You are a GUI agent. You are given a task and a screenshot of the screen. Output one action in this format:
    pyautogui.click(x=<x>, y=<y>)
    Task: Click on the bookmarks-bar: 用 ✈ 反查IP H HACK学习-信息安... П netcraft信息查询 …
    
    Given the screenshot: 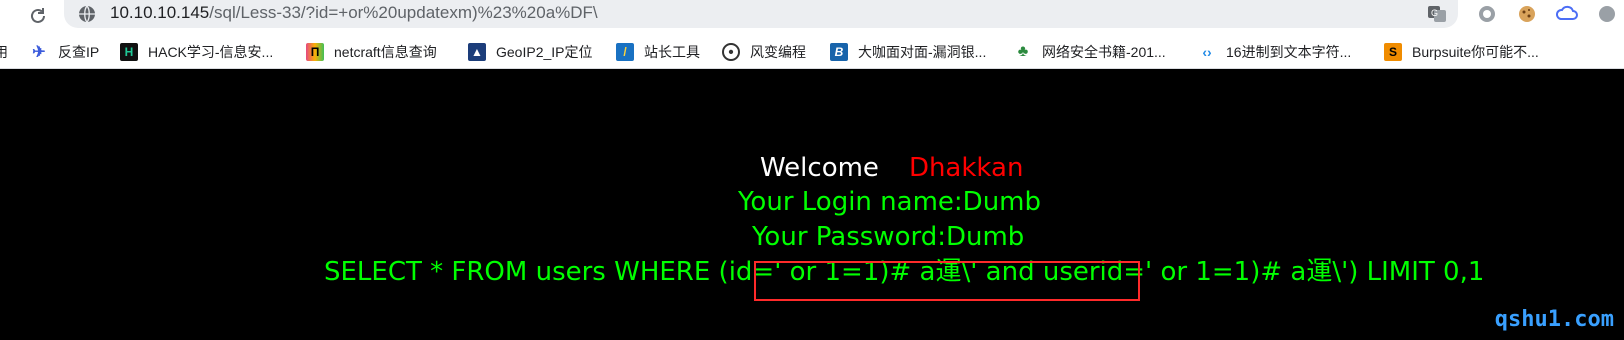 What is the action you would take?
    pyautogui.click(x=812, y=52)
    